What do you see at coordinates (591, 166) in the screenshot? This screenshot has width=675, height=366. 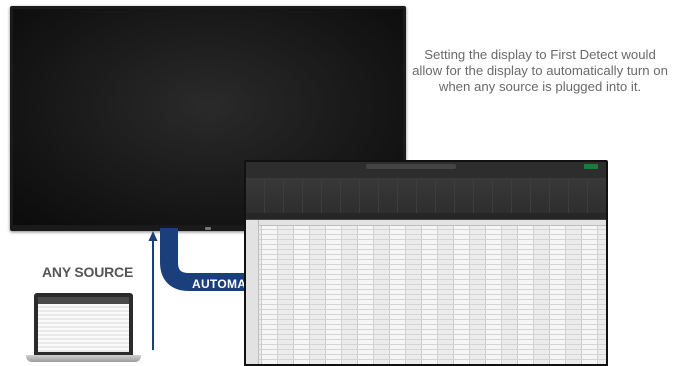 I see `spreadsheet-share-button` at bounding box center [591, 166].